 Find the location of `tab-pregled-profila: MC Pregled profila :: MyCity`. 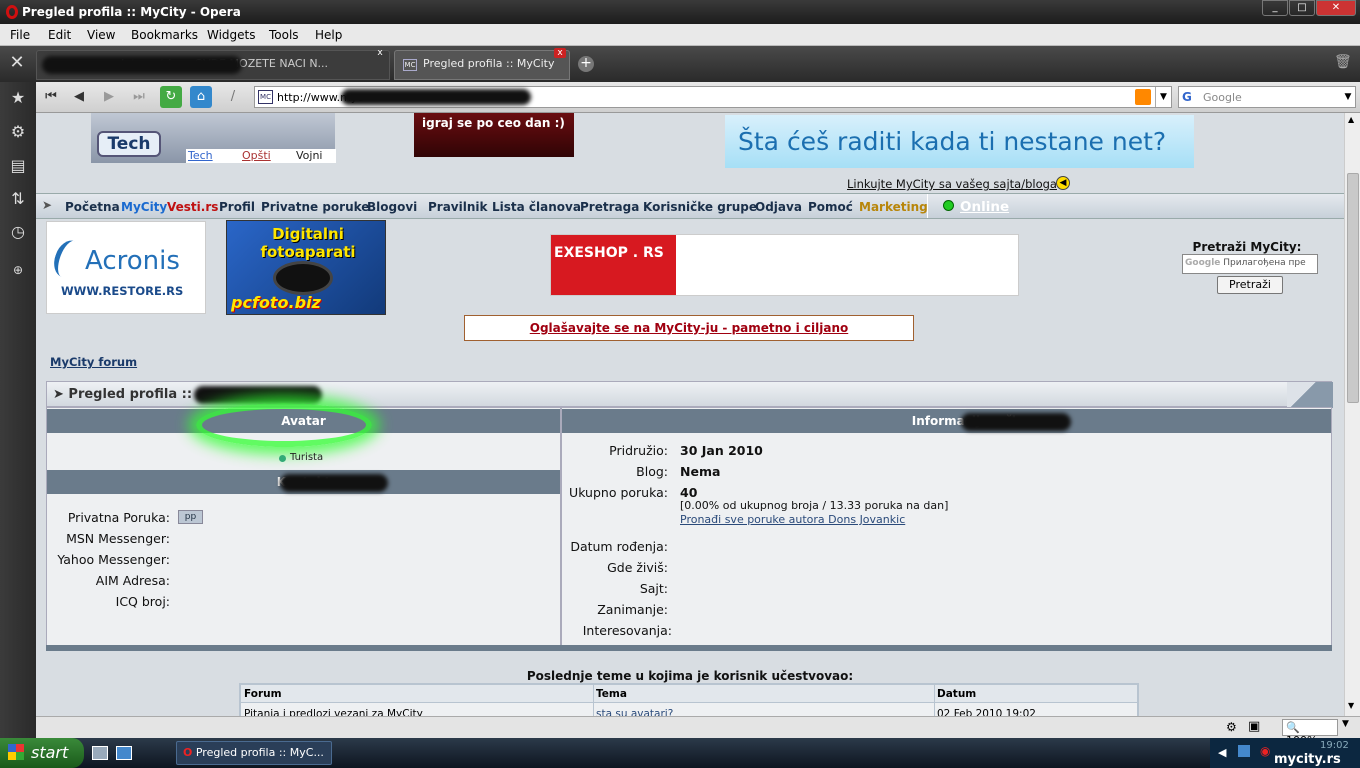

tab-pregled-profila: MC Pregled profila :: MyCity is located at coordinates (482, 65).